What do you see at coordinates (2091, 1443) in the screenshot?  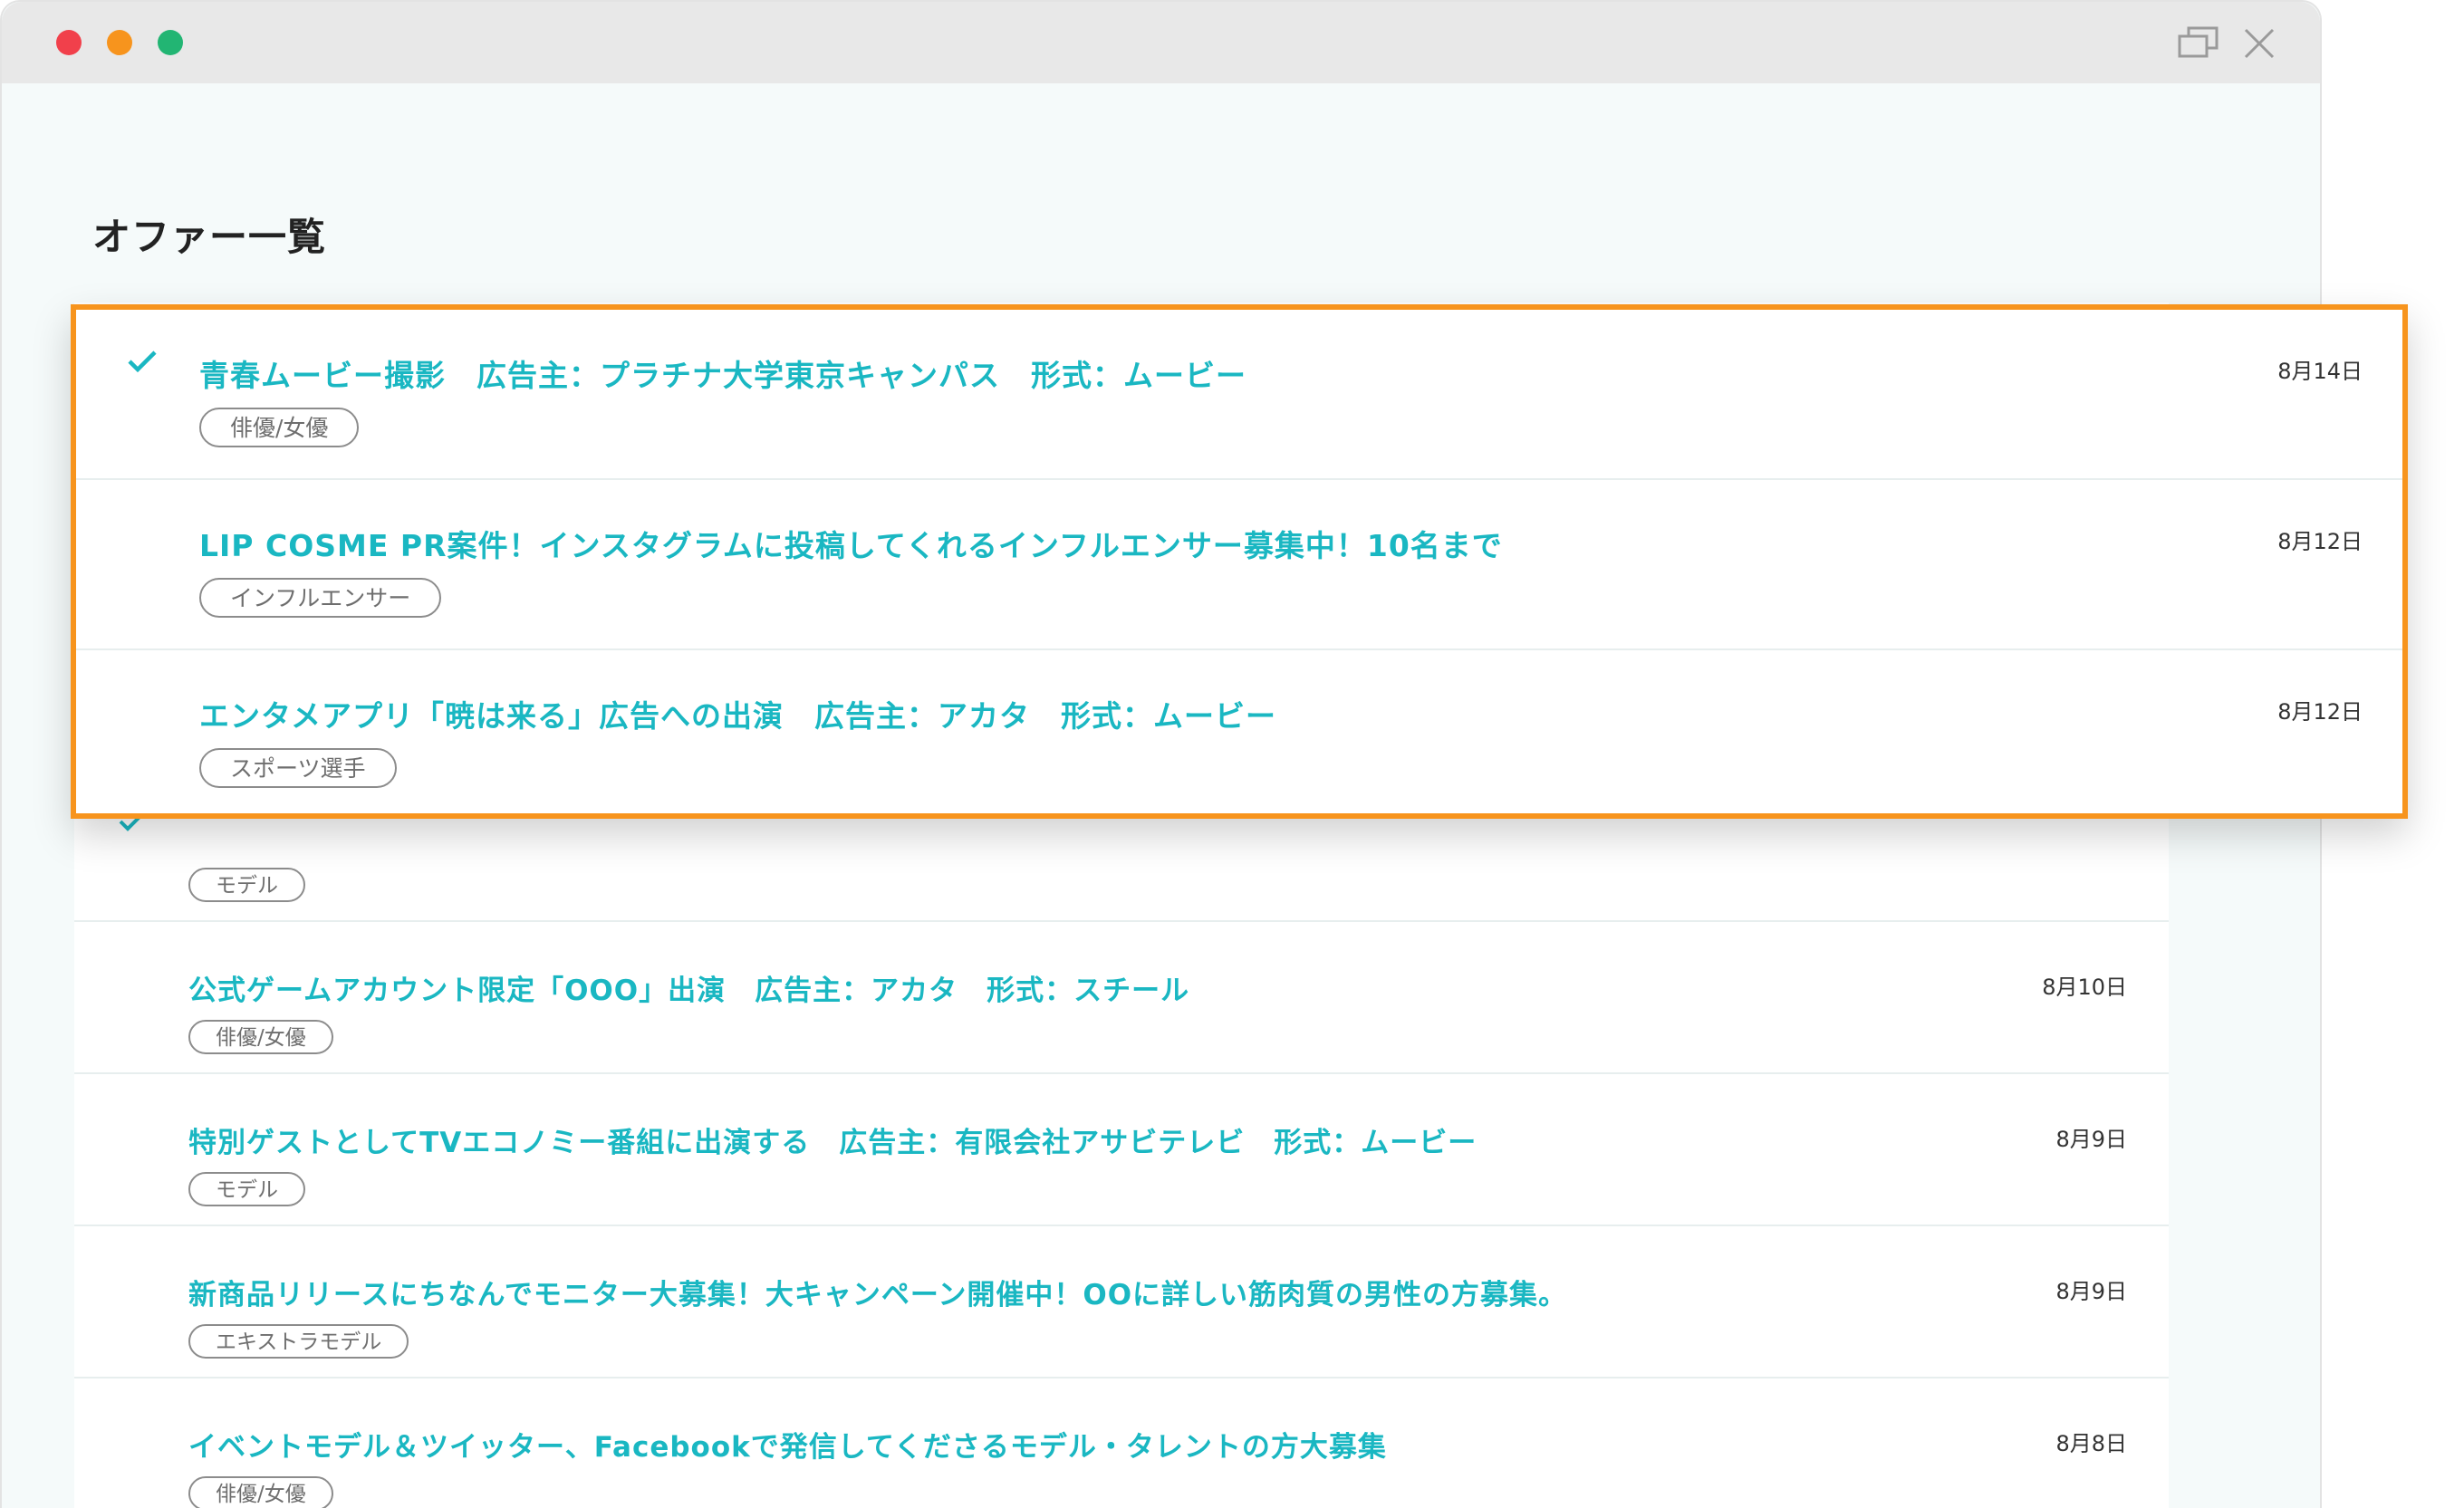 I see `offer-date: 8月8日` at bounding box center [2091, 1443].